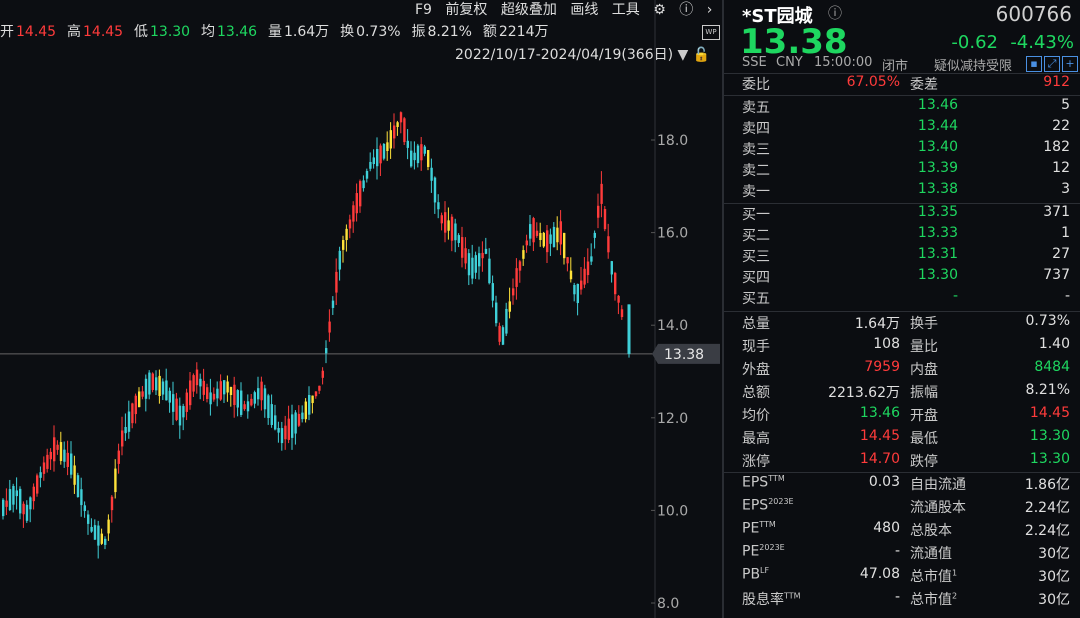 The height and width of the screenshot is (618, 1080). Describe the element at coordinates (902, 462) in the screenshot. I see `stat-row: 涨停 14.70 跌停 13.30` at that location.